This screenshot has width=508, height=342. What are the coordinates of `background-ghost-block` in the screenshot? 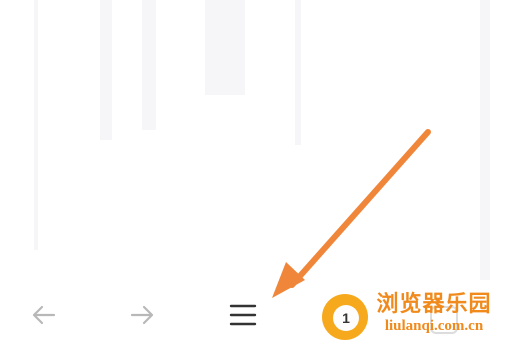 It's located at (225, 47).